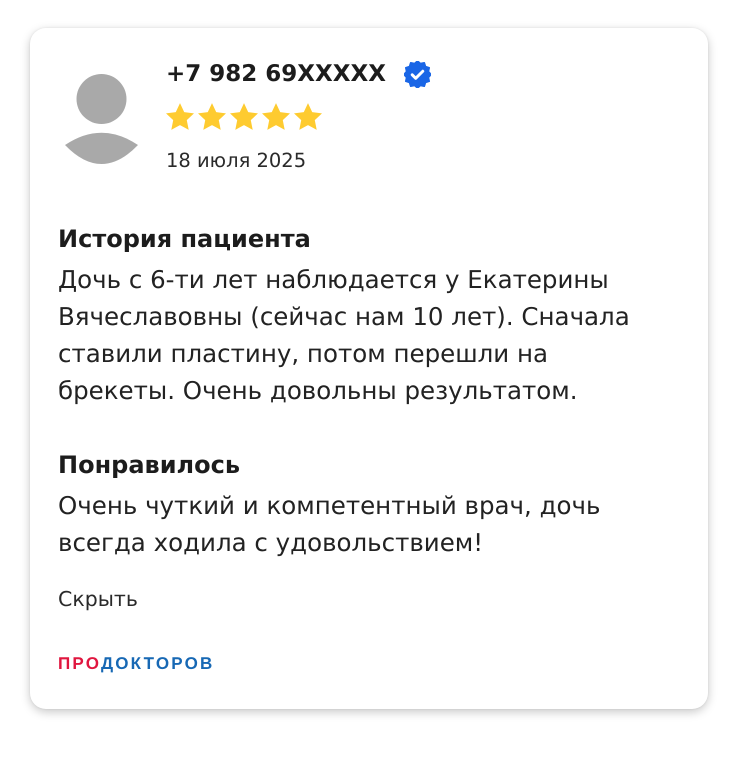 Image resolution: width=739 pixels, height=774 pixels. Describe the element at coordinates (136, 664) in the screenshot. I see `logo: ПРОДОКТОРОВ` at that location.